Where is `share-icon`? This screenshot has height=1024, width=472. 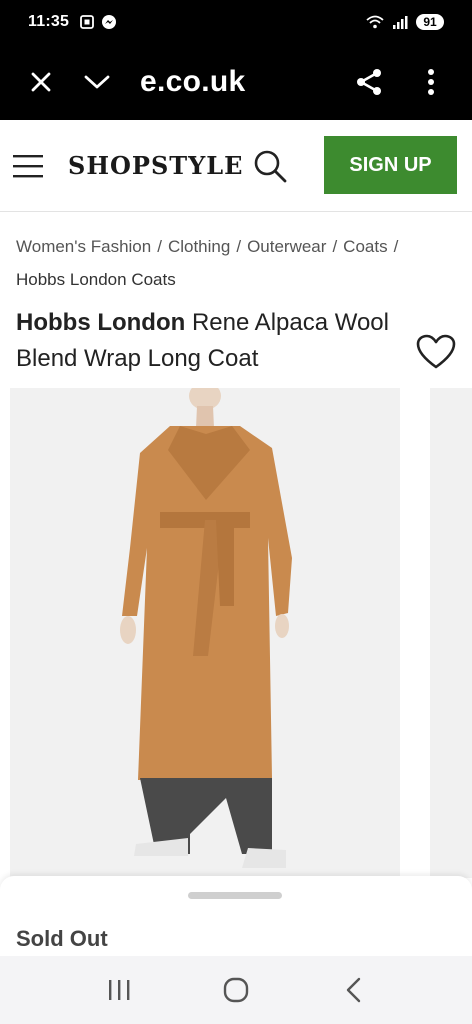
share-icon is located at coordinates (369, 82).